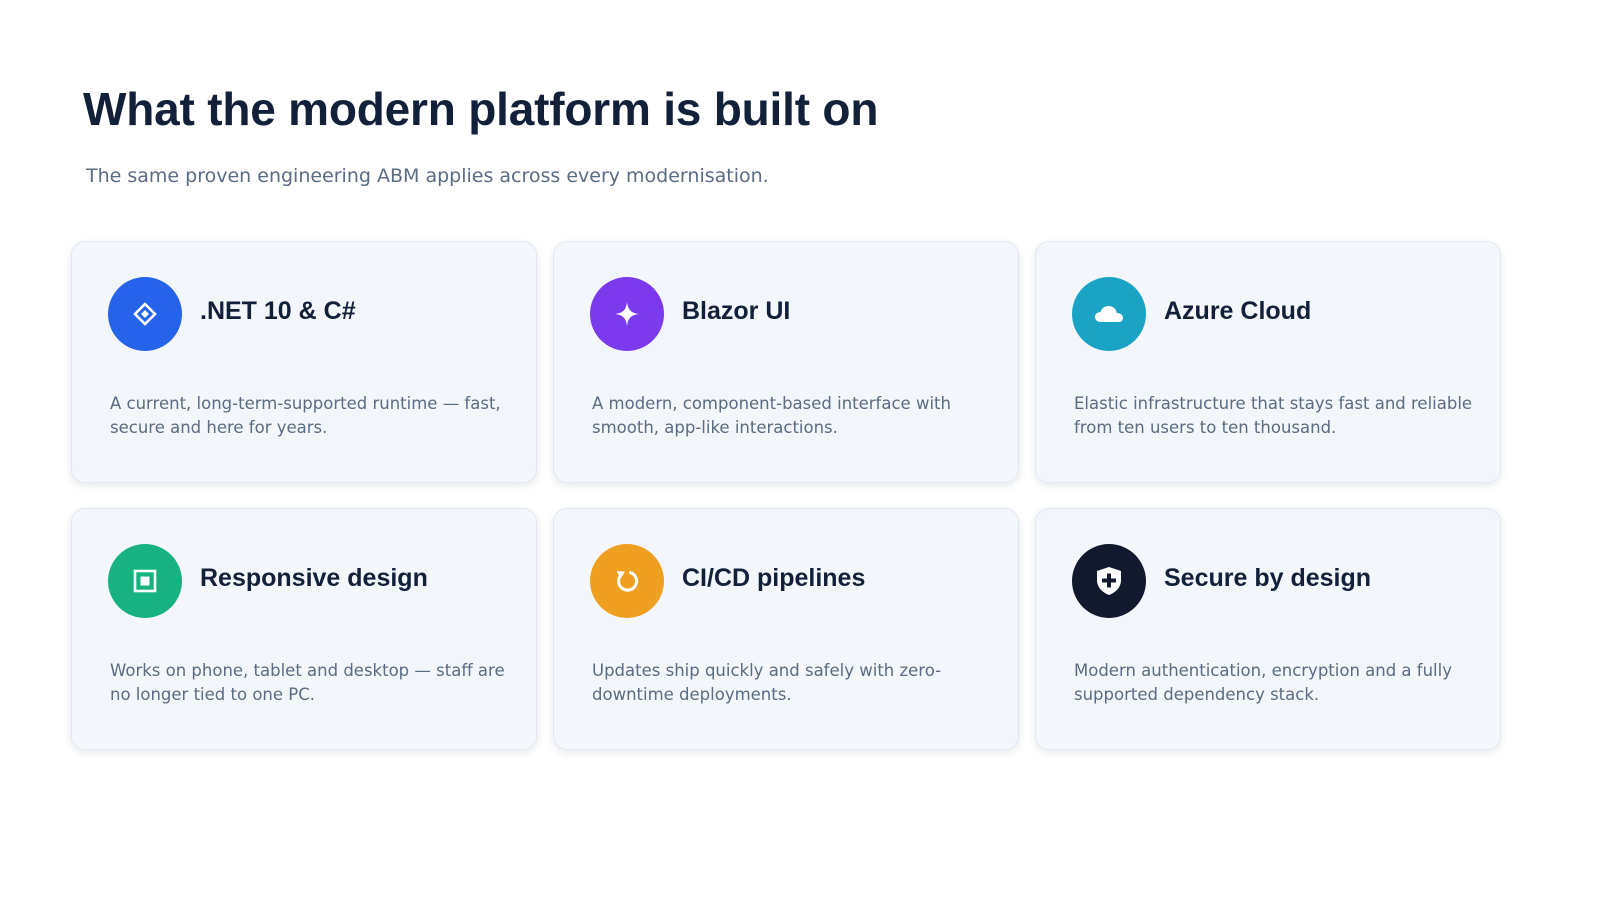  Describe the element at coordinates (278, 311) in the screenshot. I see `card-title: .NET 10 & C#` at that location.